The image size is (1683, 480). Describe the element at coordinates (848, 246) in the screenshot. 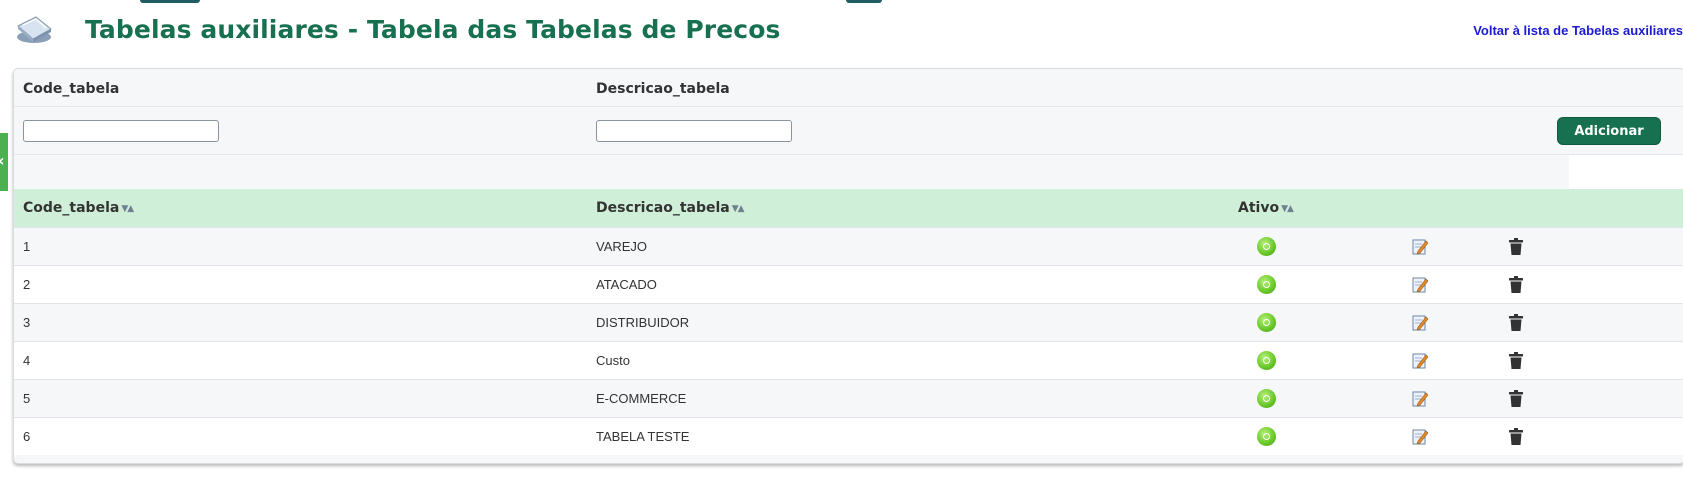

I see `table-row: 1 VAREJO` at that location.